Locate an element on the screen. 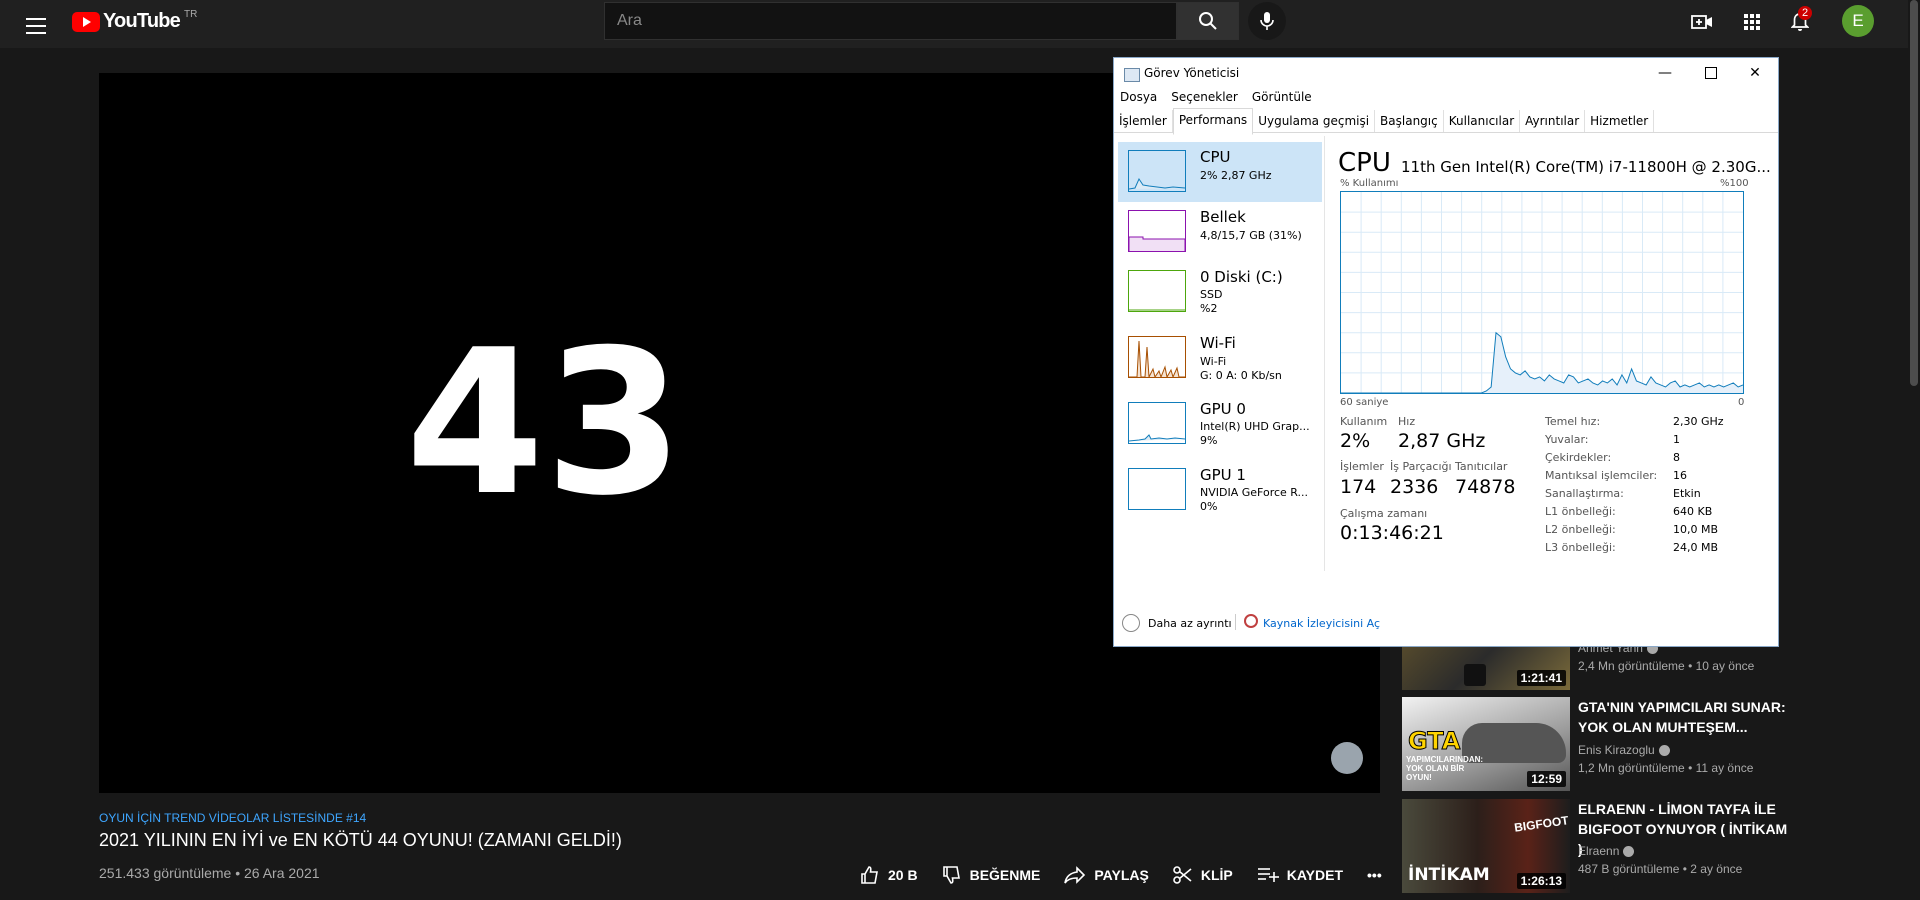 The image size is (1920, 900). thumbs-up-icon is located at coordinates (869, 875).